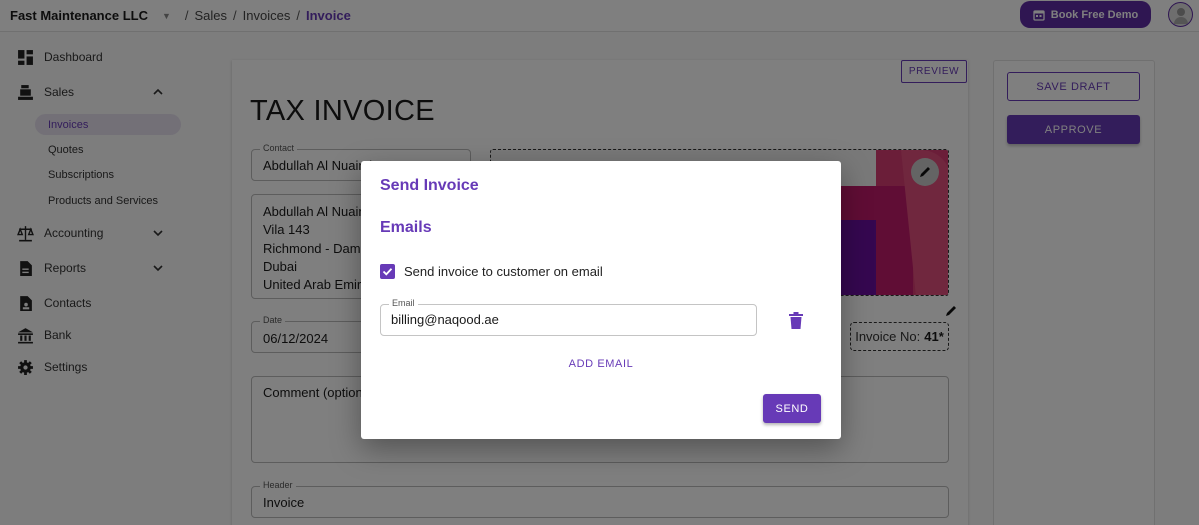 The height and width of the screenshot is (525, 1199). I want to click on send-button: SEND, so click(792, 408).